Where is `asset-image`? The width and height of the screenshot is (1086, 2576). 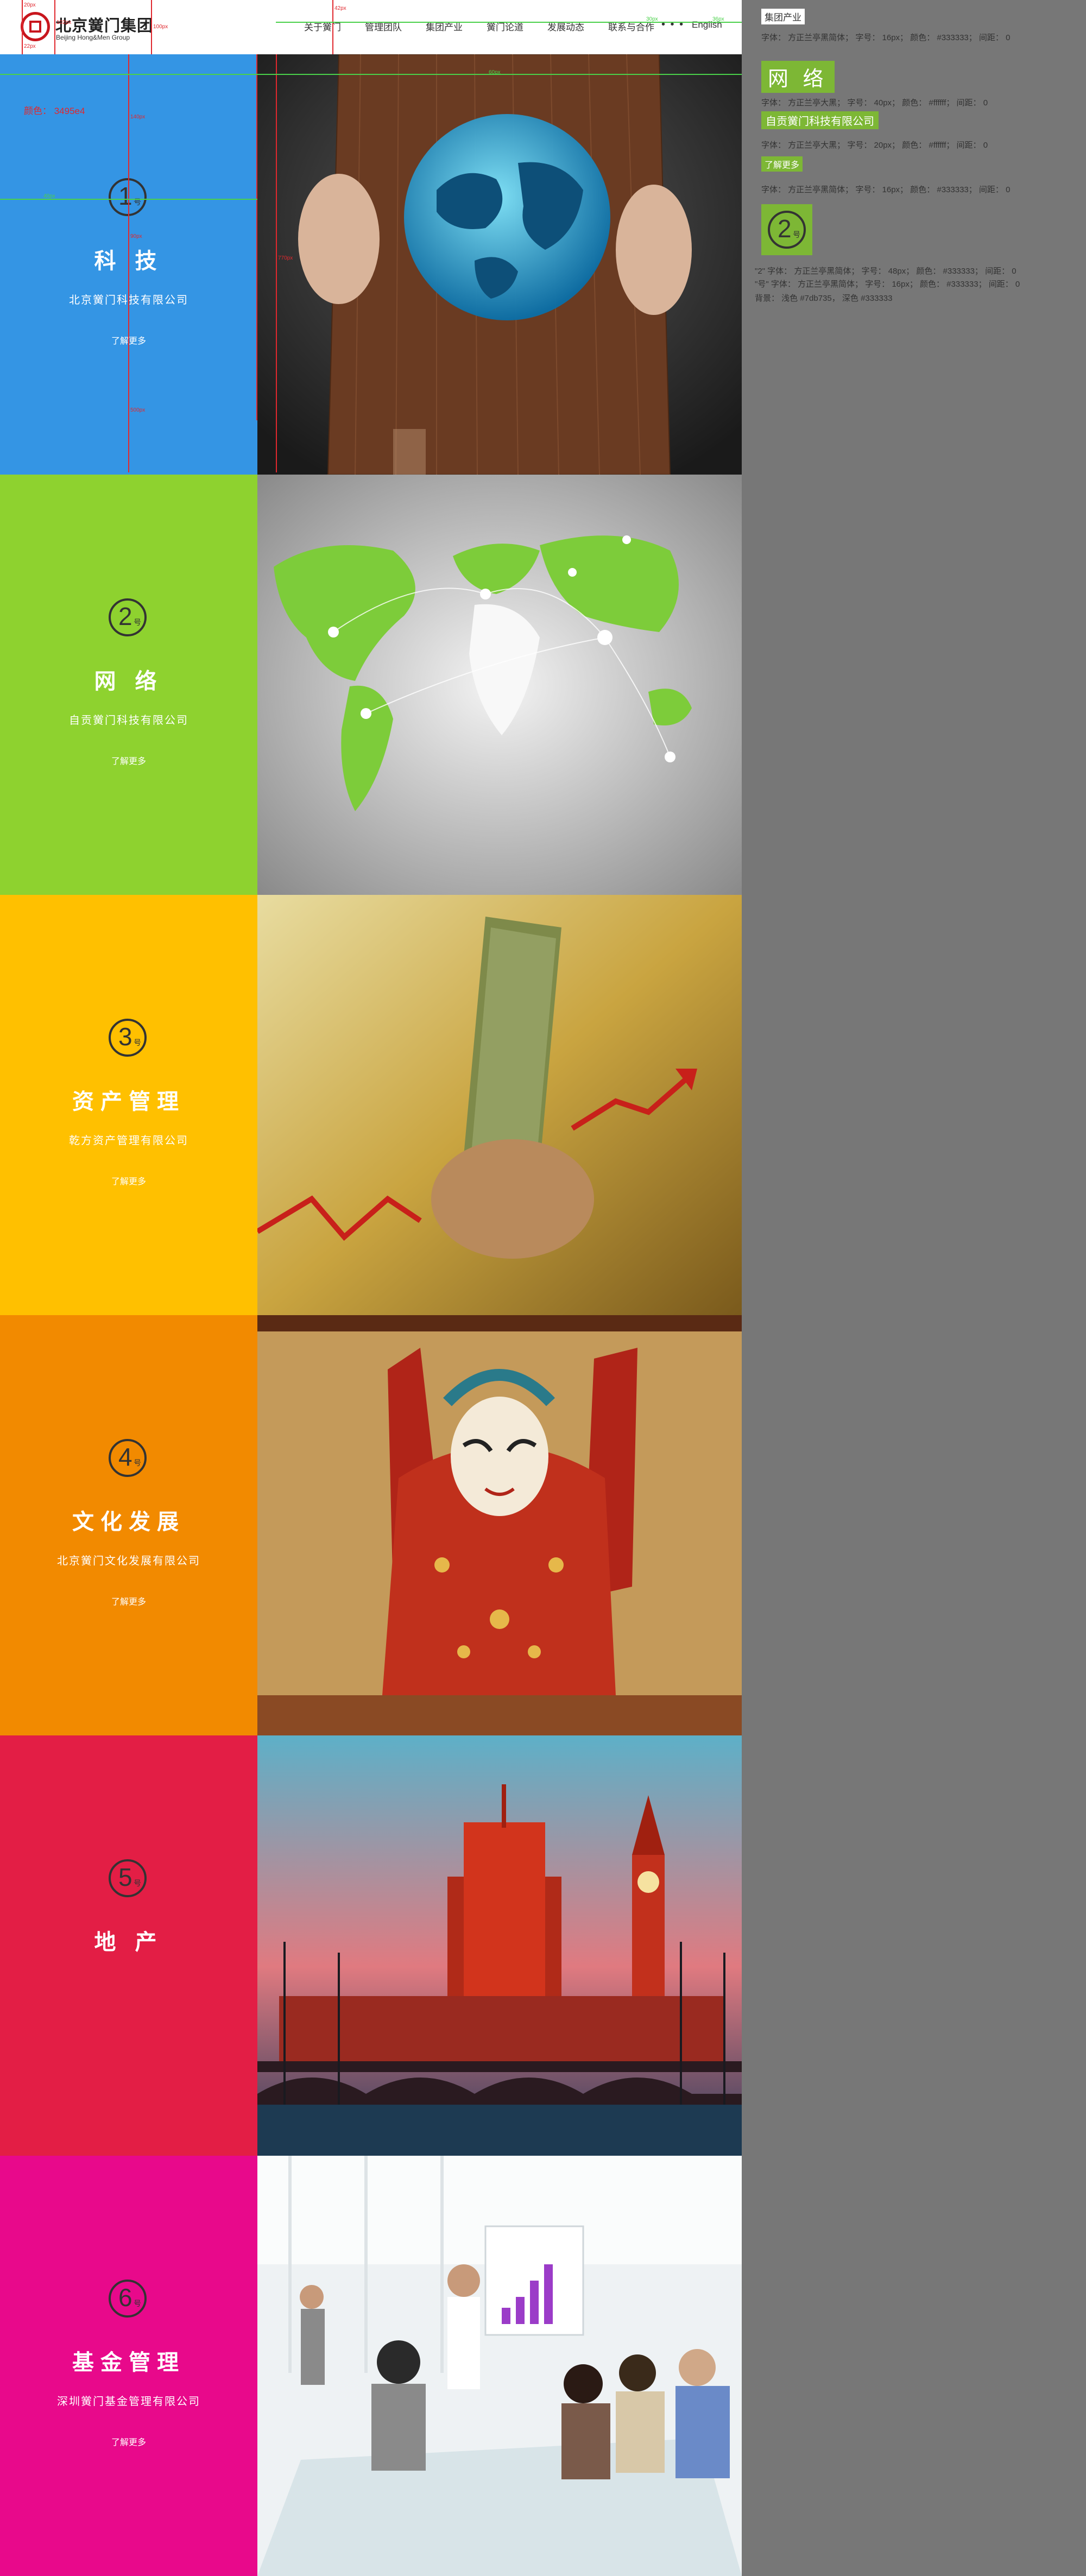
asset-image is located at coordinates (499, 1105).